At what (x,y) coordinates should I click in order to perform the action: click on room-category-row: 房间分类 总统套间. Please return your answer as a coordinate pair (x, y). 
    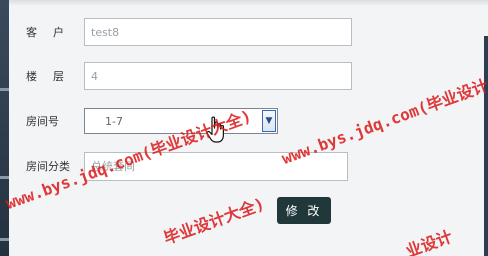
    Looking at the image, I should click on (187, 166).